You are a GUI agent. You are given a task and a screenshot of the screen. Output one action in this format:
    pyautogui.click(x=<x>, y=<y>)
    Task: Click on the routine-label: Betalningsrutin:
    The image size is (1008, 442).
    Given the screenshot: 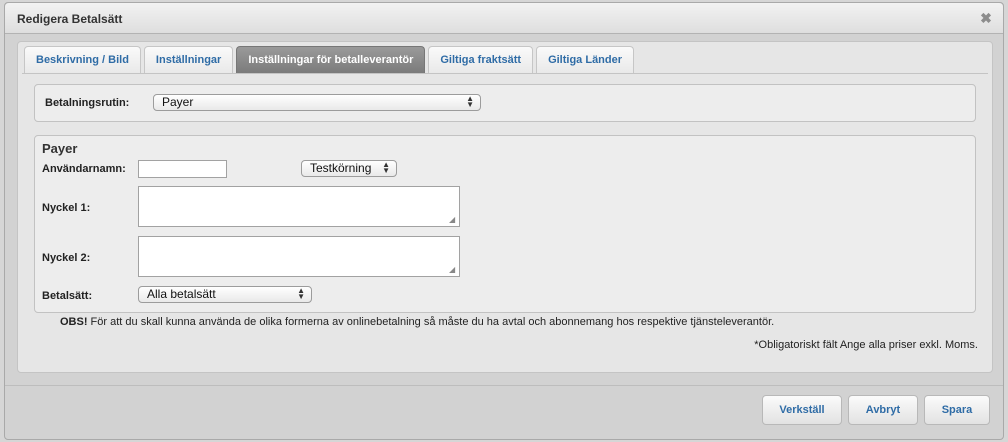 What is the action you would take?
    pyautogui.click(x=87, y=103)
    